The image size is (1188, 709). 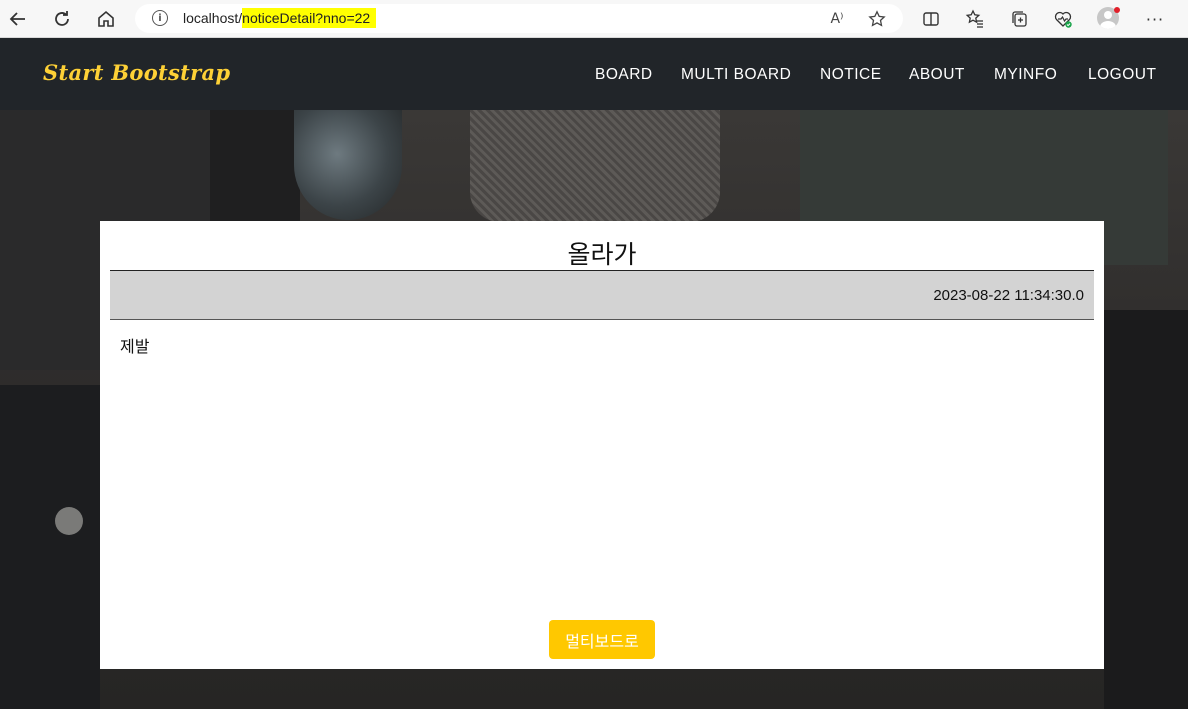 I want to click on sunglasses-shape, so click(x=348, y=165).